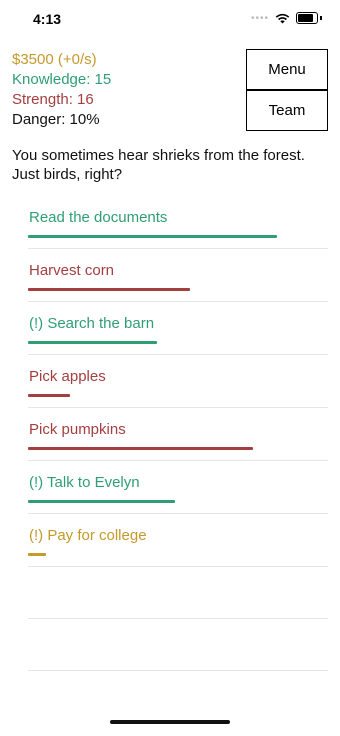 This screenshot has width=340, height=736. I want to click on action-label: (!) Pay for college, so click(88, 535).